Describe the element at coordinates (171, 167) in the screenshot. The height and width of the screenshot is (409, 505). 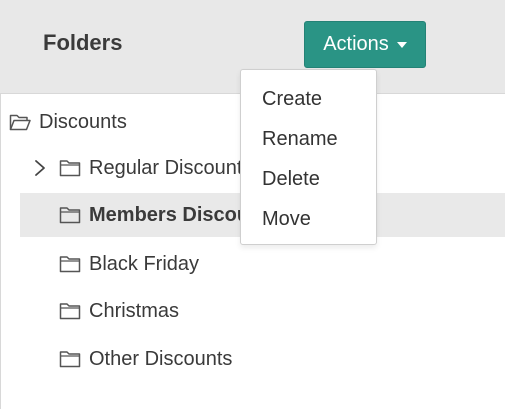
I see `tree-node-label: Regular Discounts` at that location.